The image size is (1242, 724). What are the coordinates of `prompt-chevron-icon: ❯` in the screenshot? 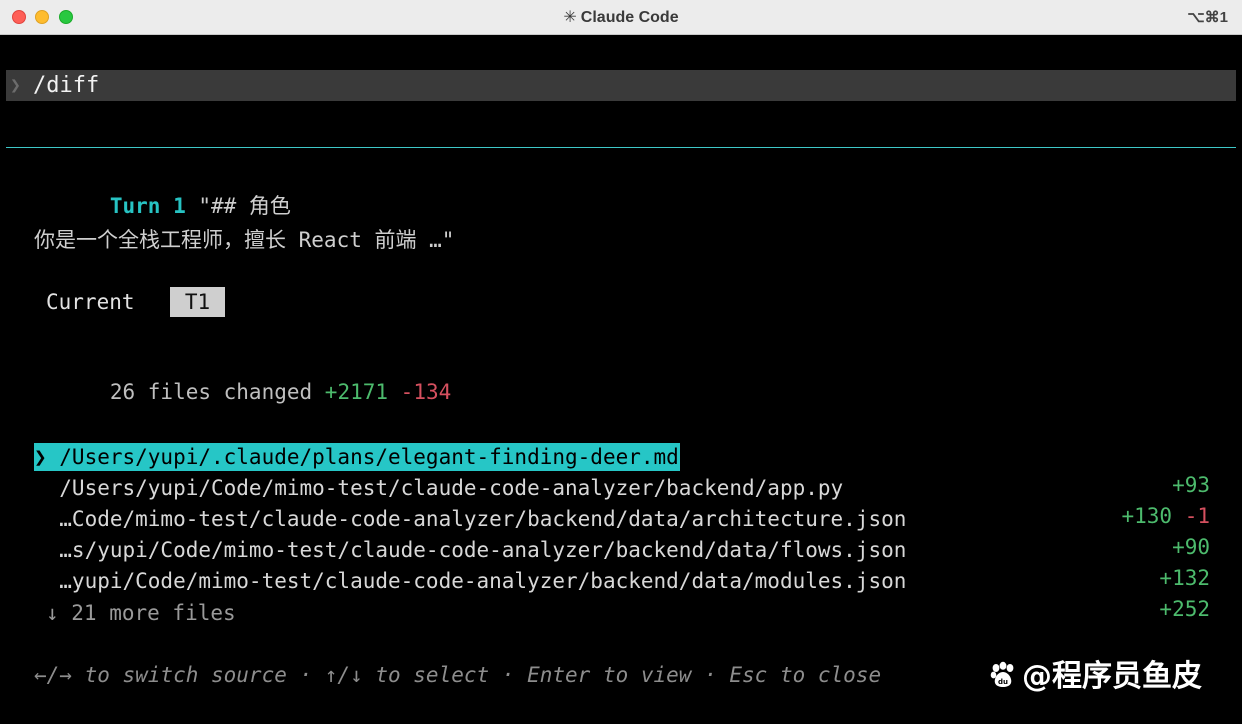 It's located at (15, 85).